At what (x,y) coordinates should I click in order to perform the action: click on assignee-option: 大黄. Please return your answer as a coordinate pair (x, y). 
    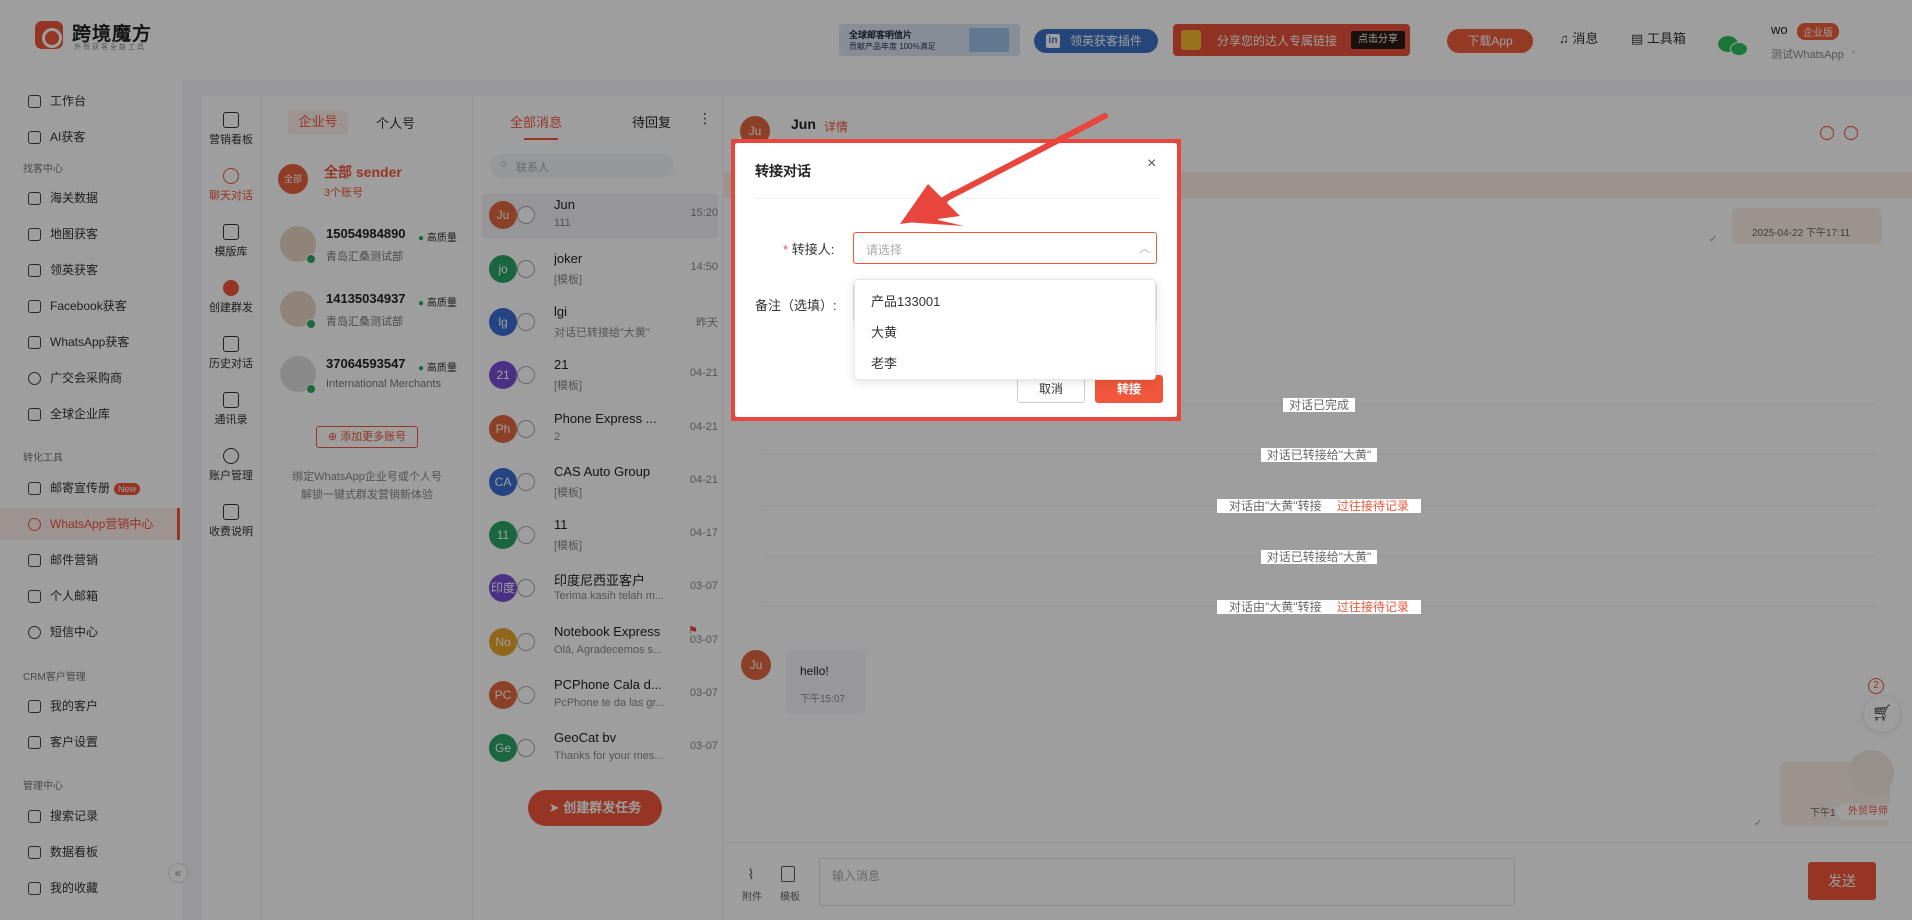
    Looking at the image, I should click on (884, 331).